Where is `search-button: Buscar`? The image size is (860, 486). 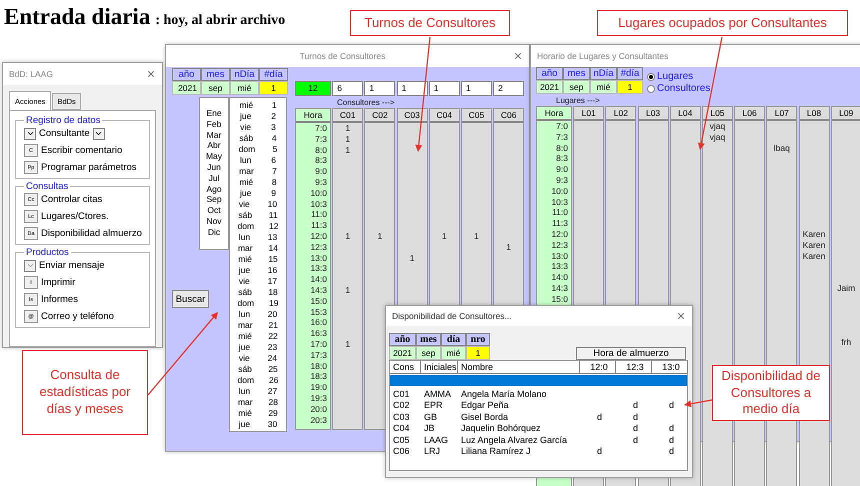
search-button: Buscar is located at coordinates (190, 299).